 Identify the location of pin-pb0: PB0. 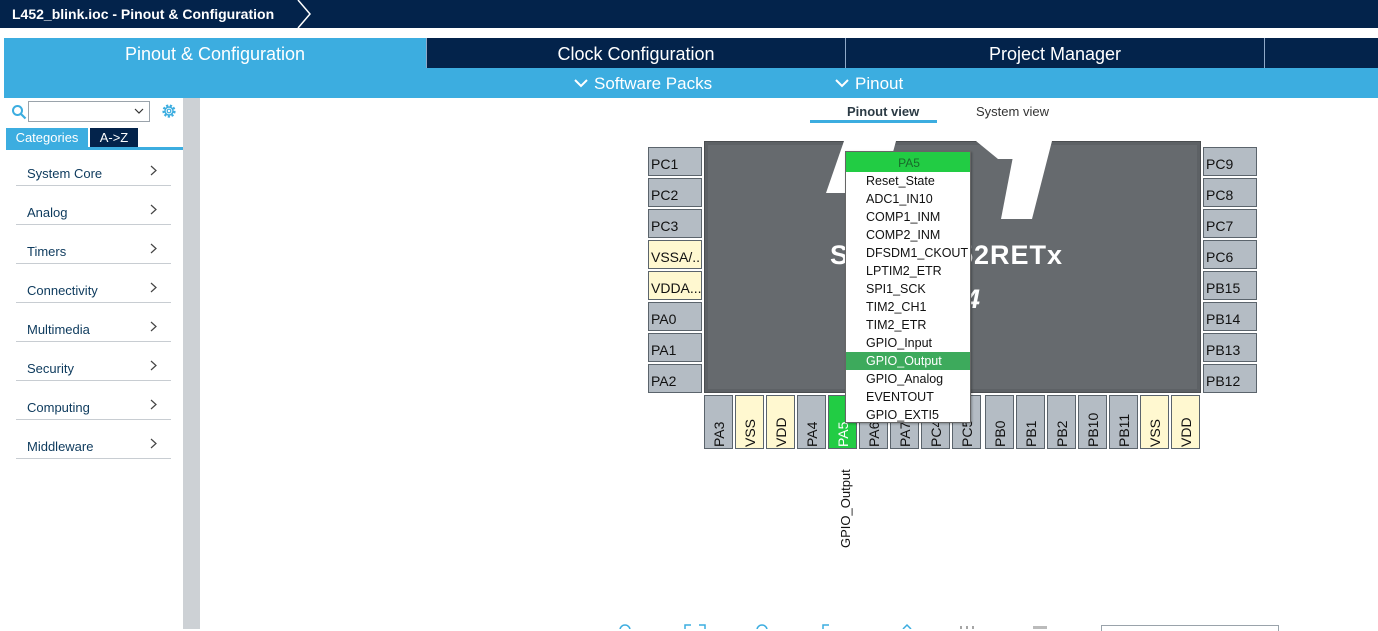
(999, 422).